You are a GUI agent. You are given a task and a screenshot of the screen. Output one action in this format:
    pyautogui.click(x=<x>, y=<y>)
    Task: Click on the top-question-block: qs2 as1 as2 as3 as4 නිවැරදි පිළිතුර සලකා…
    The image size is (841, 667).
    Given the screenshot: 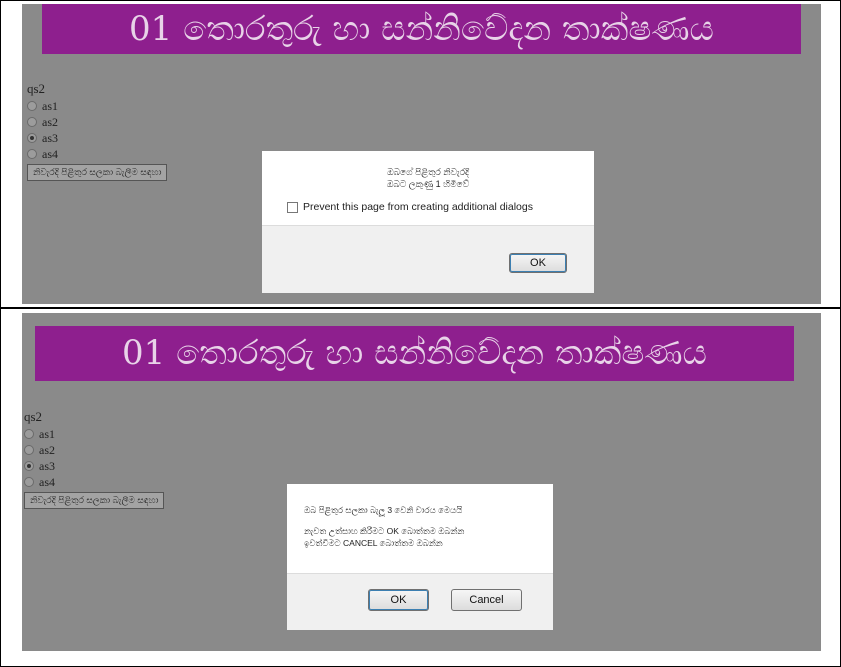 What is the action you would take?
    pyautogui.click(x=97, y=131)
    